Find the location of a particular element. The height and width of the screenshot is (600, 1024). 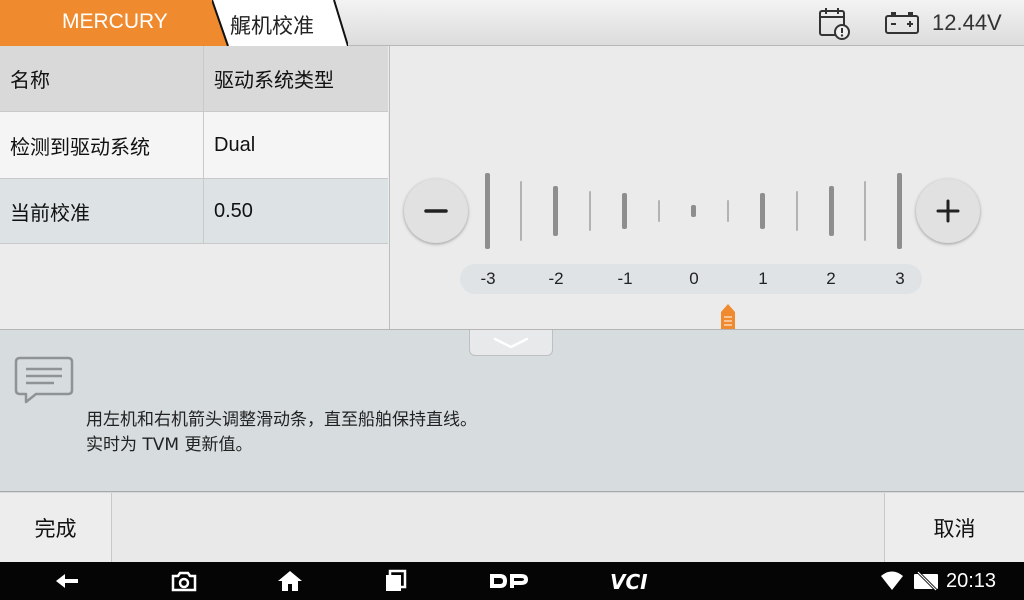

instruction-text: 用左机和右机箭头调整滑动条，直至船舶保持直线。 实时为 TVM 更新值。 is located at coordinates (281, 433).